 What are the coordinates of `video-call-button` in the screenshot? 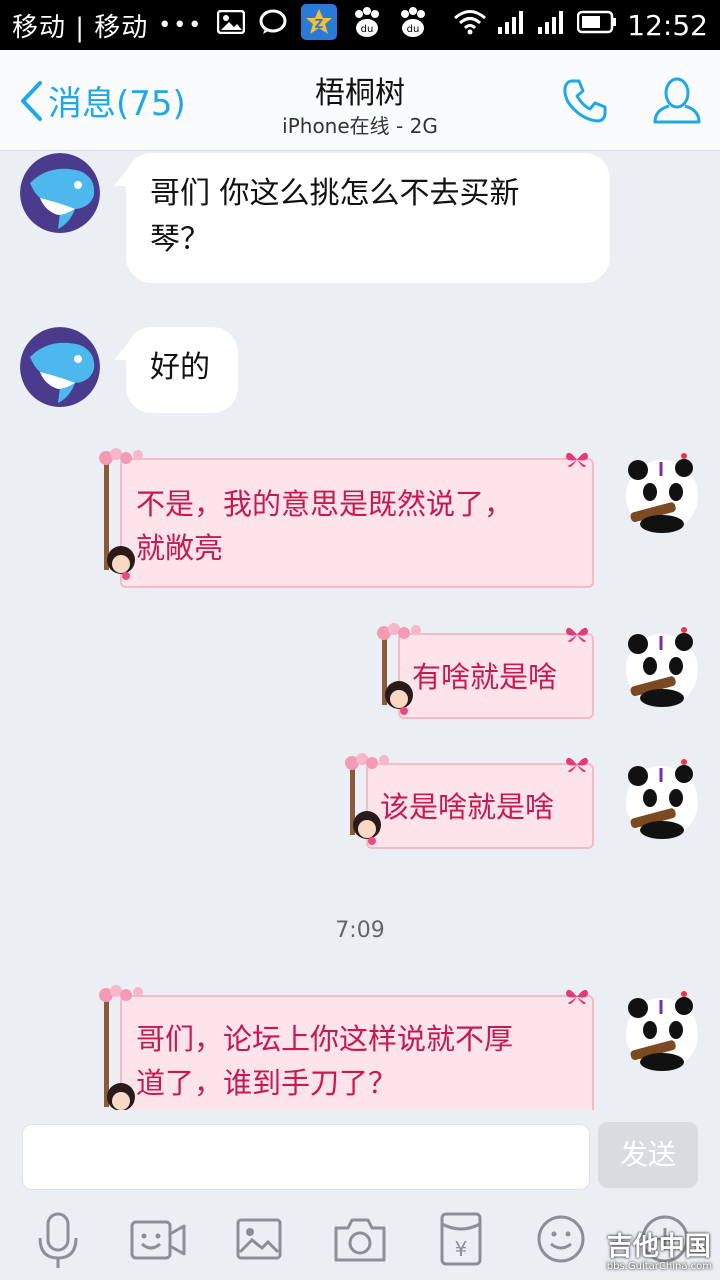 It's located at (158, 1242).